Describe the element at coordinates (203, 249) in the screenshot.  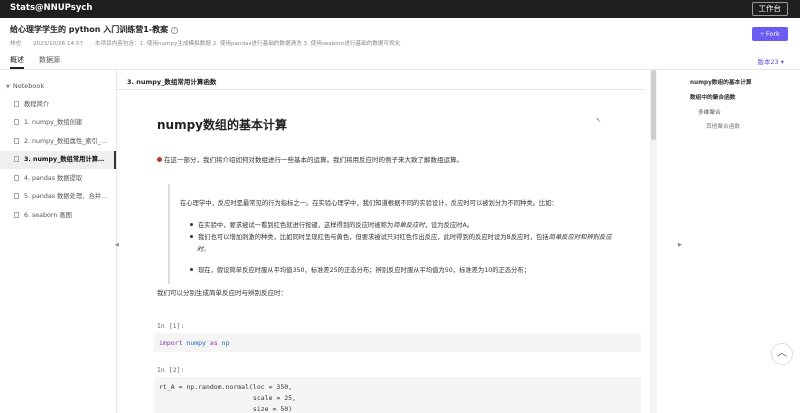
I see `list-continuation: 时。` at that location.